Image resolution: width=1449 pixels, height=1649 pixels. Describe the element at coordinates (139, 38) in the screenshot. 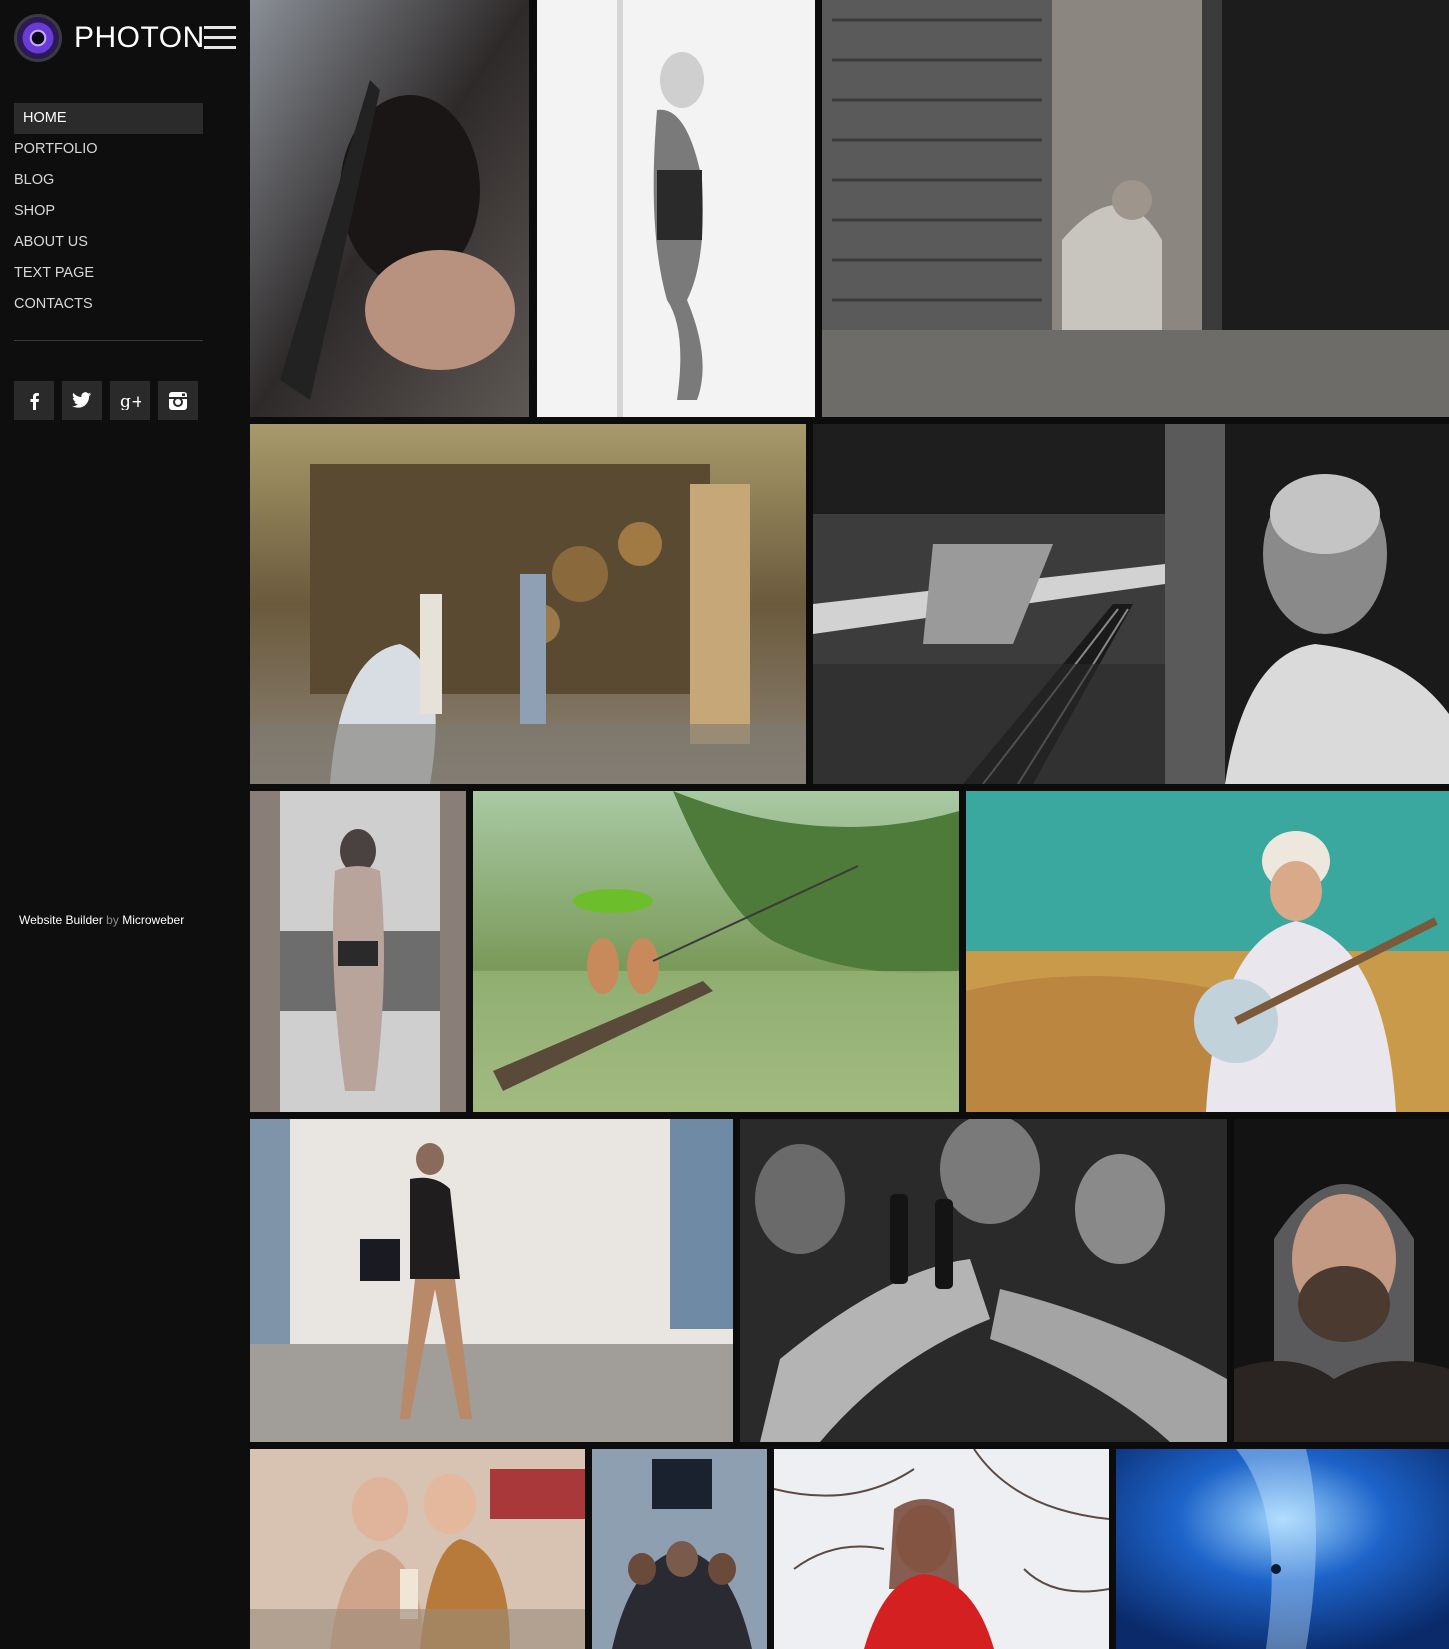

I see `brand-name: PHOTON` at that location.